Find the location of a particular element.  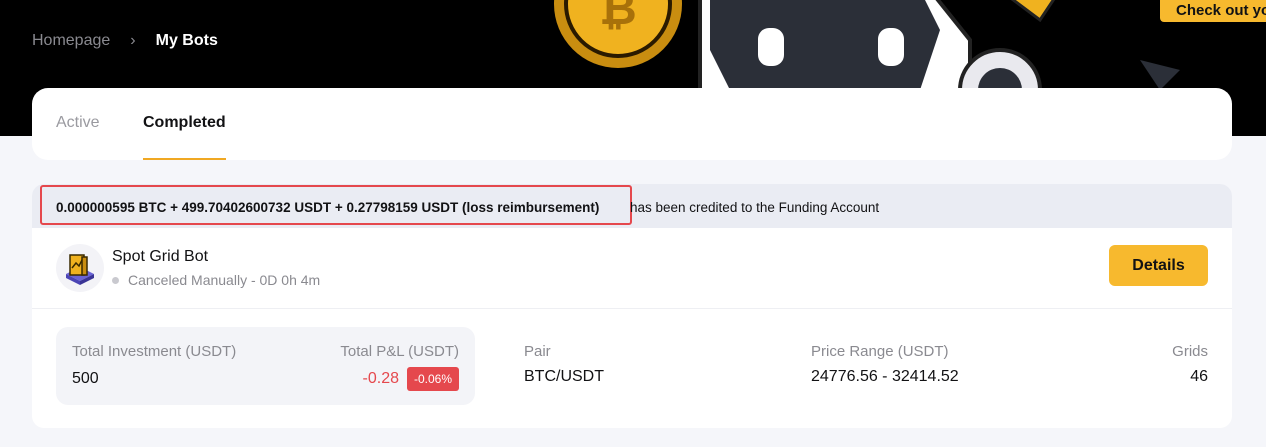

status-dot-icon is located at coordinates (115, 280).